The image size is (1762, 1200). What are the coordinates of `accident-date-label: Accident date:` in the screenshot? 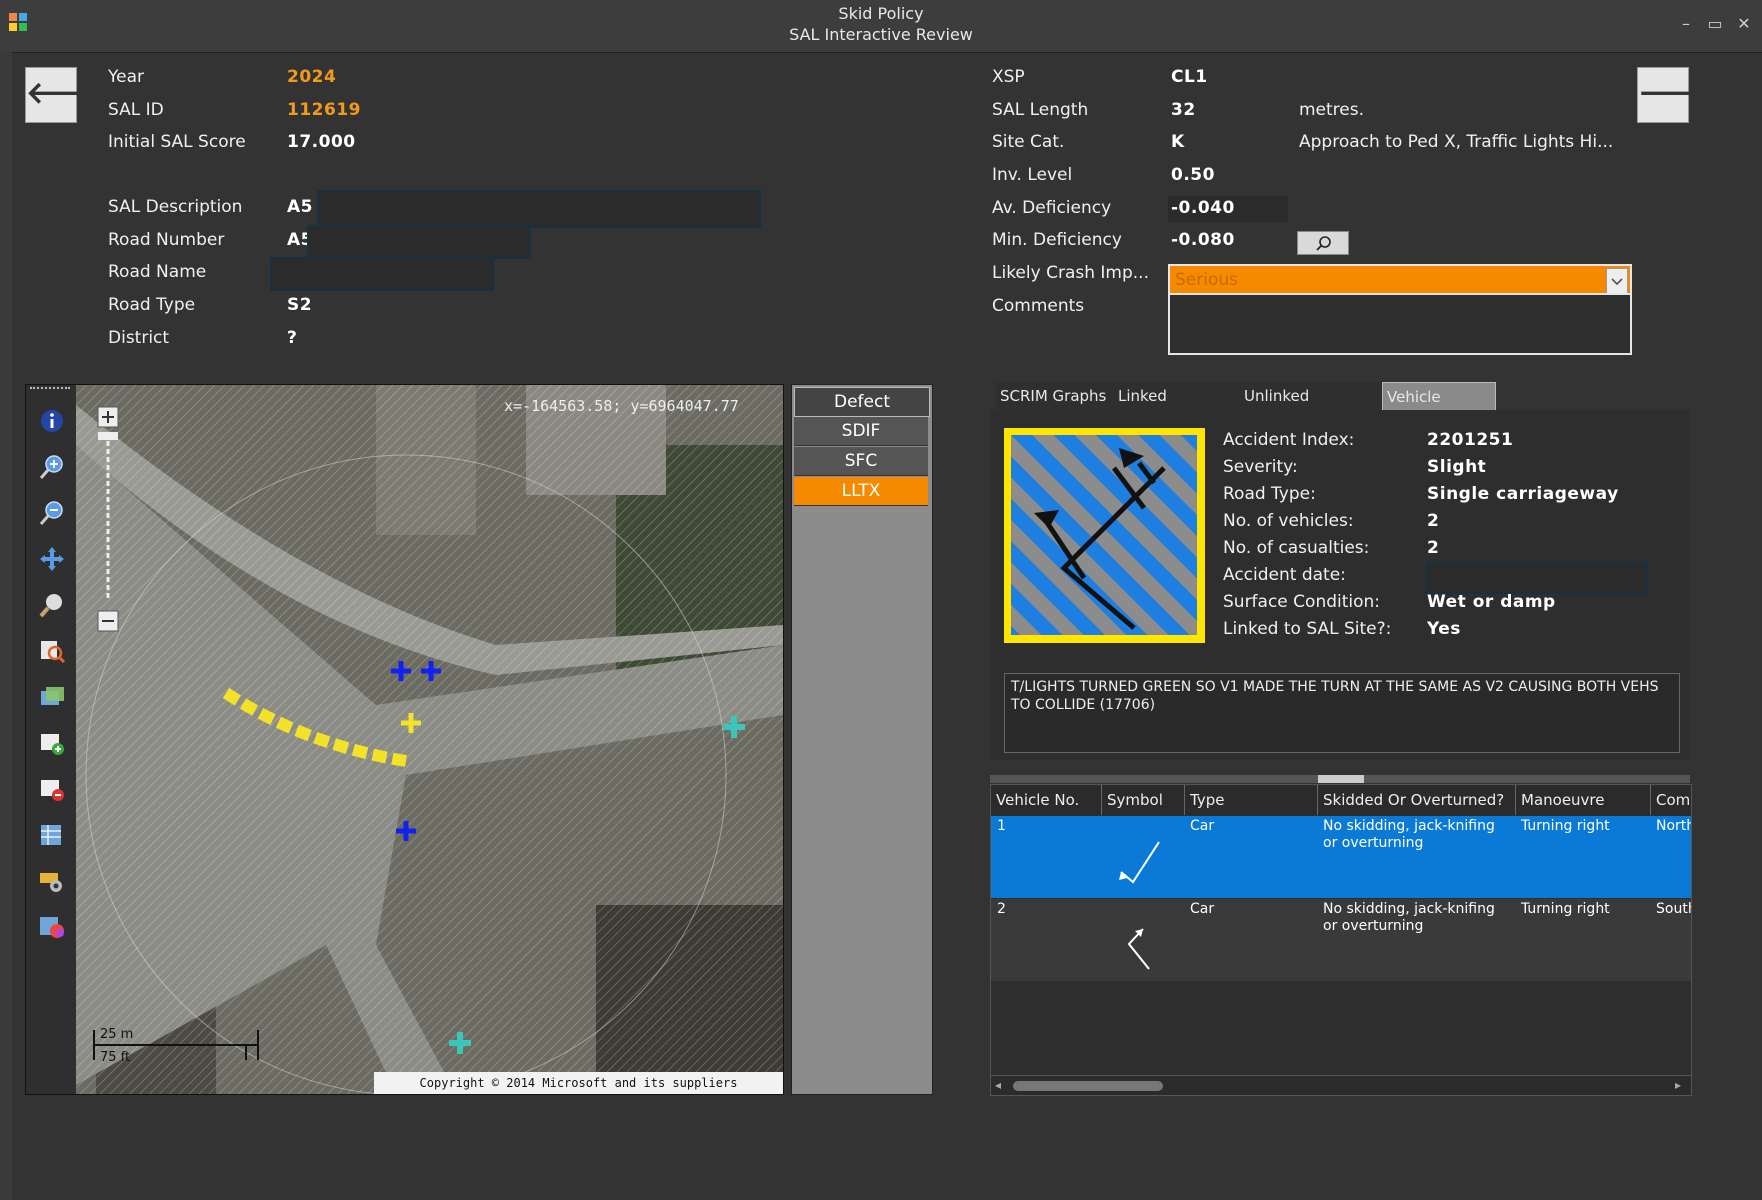 It's located at (1284, 575).